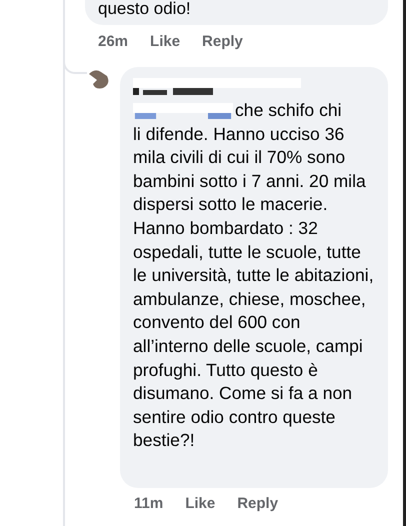  Describe the element at coordinates (113, 42) in the screenshot. I see `comment-time: 26m` at that location.